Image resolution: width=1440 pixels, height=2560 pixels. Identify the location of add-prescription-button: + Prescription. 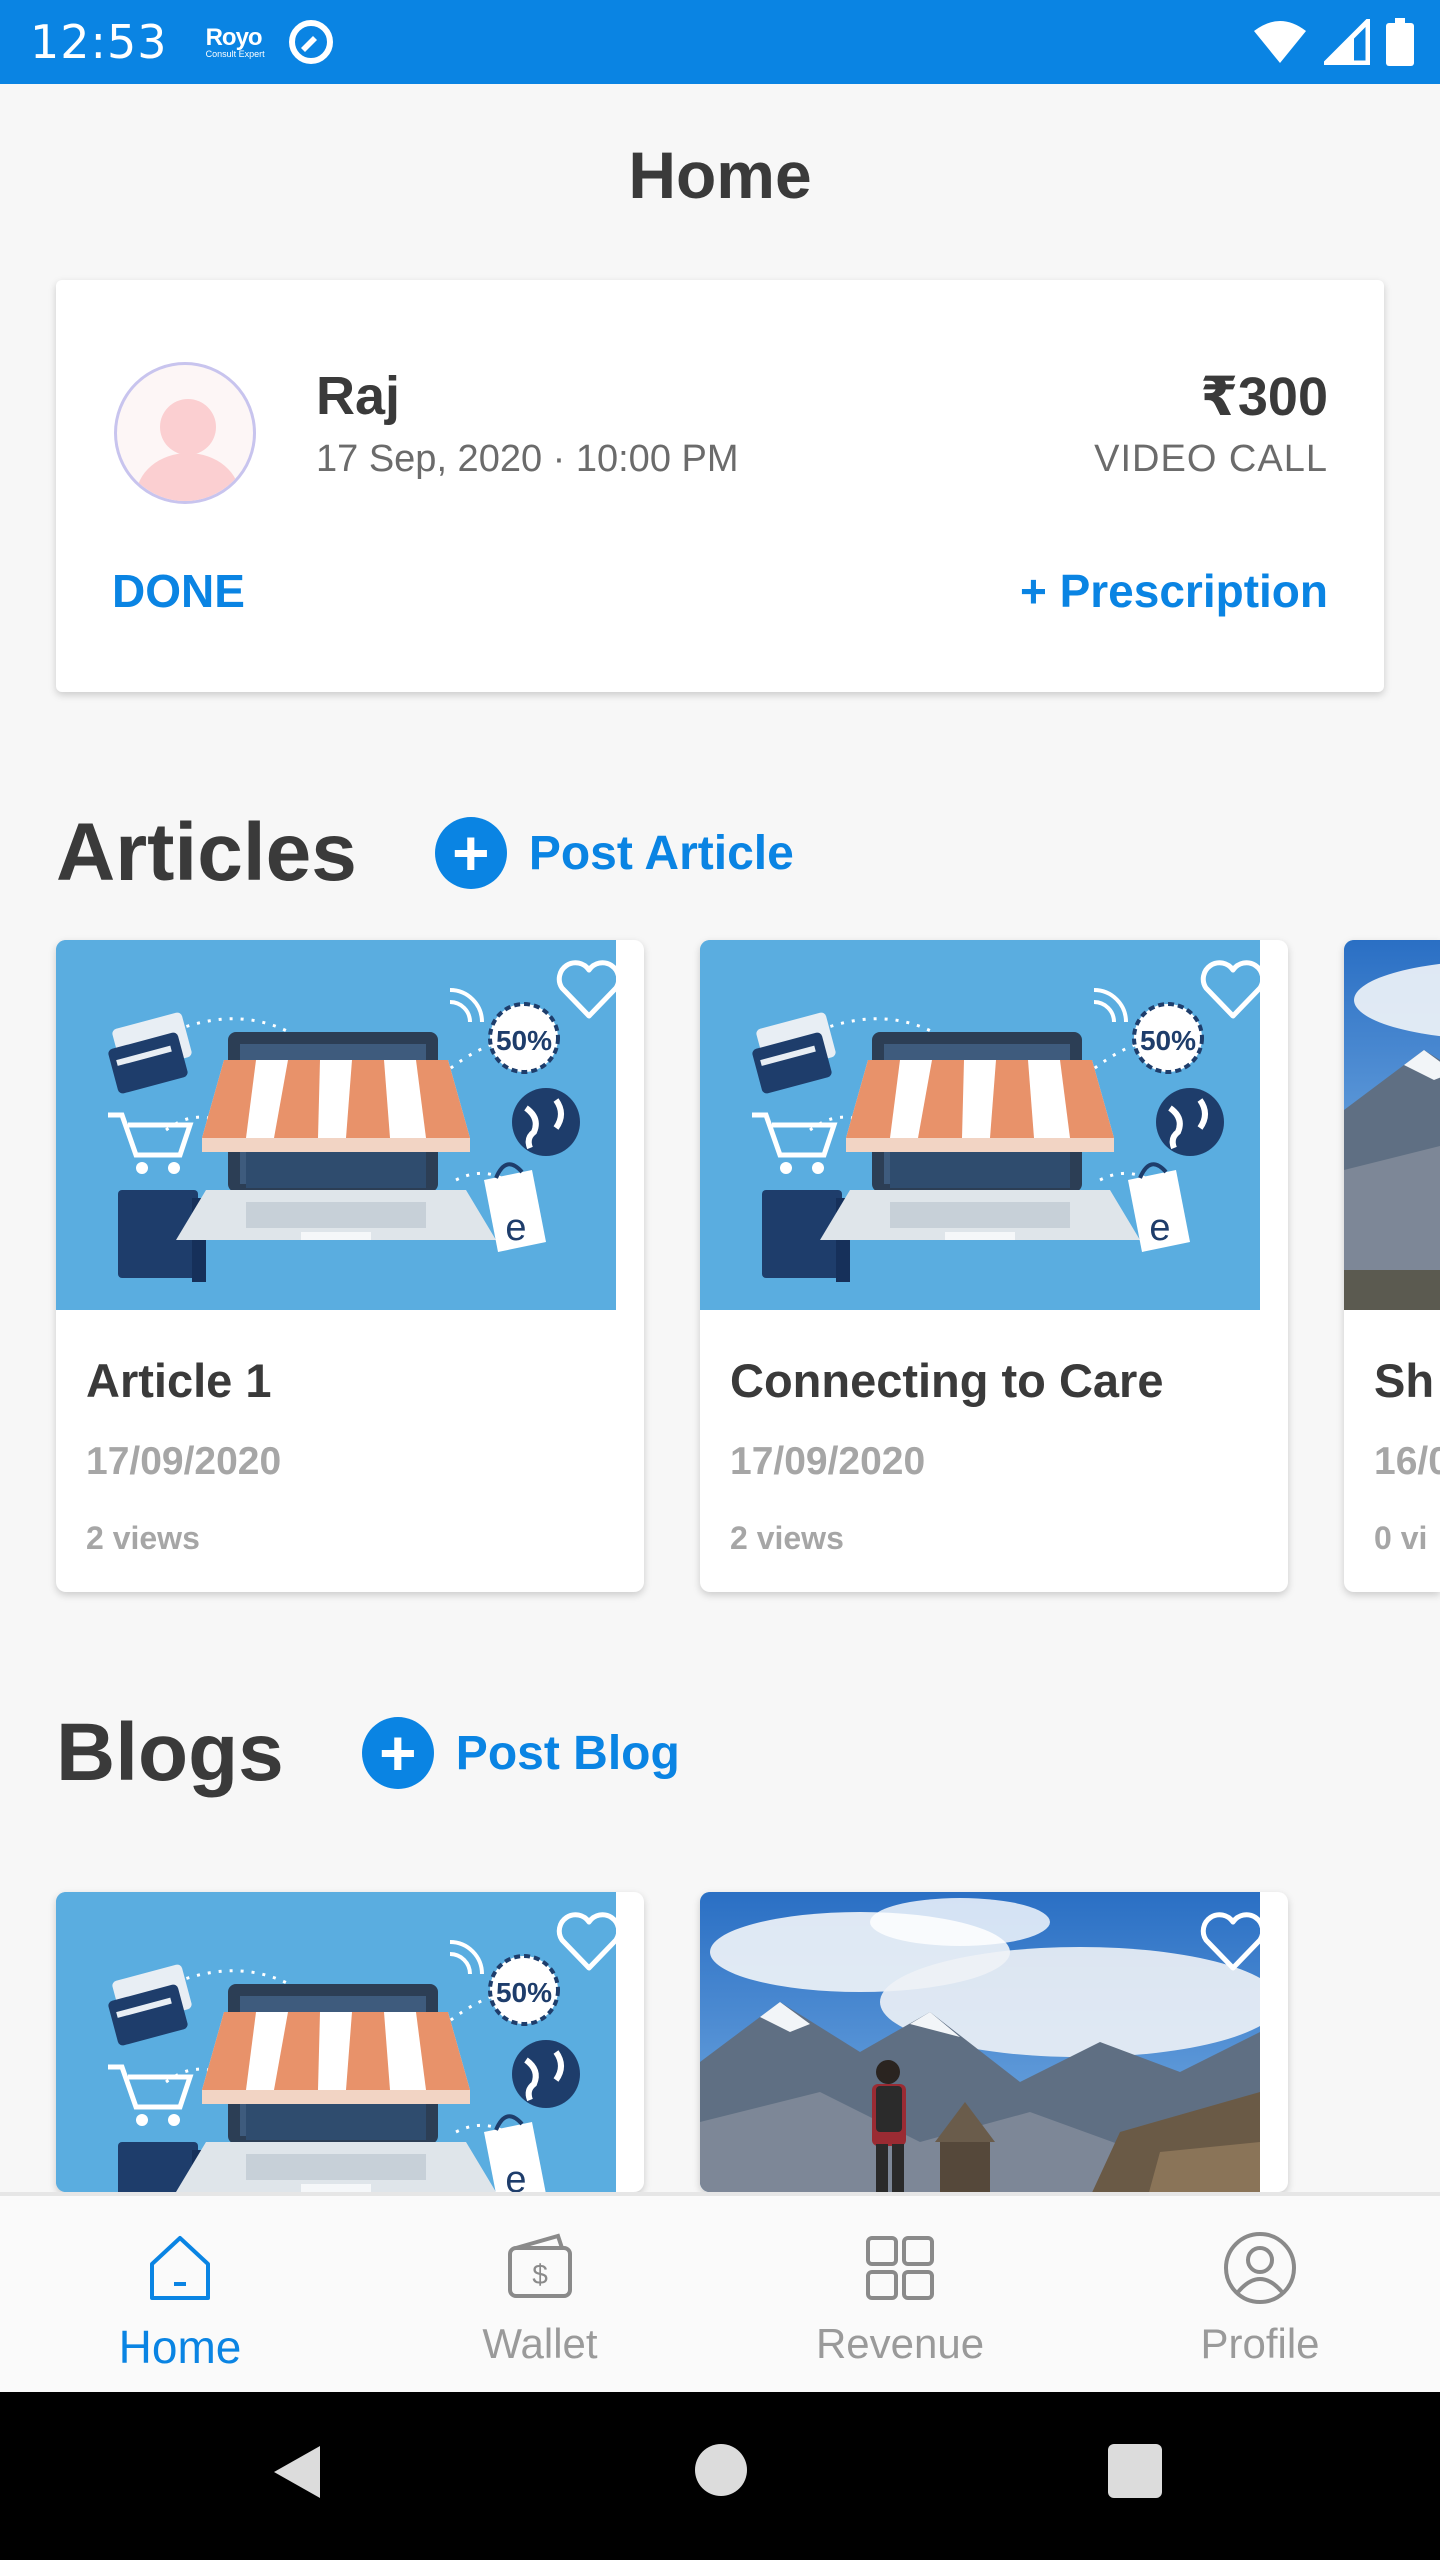
(1174, 591).